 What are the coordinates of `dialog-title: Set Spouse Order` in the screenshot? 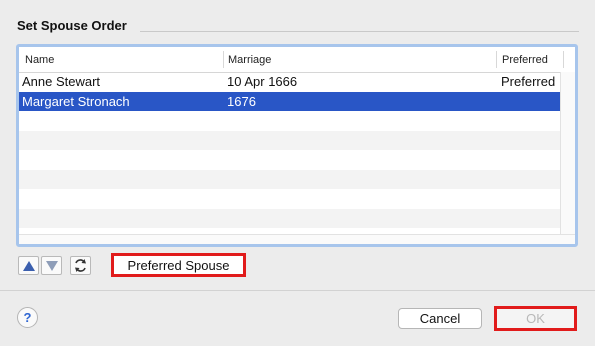 It's located at (72, 25).